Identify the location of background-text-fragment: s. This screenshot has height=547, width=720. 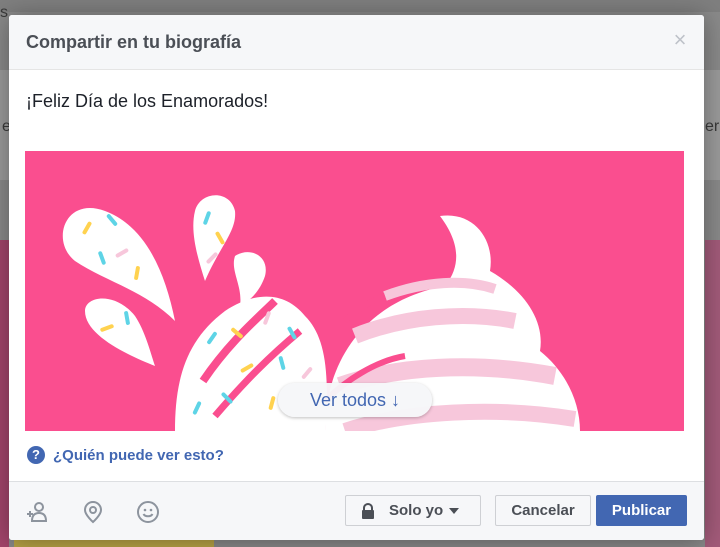
(4, 12).